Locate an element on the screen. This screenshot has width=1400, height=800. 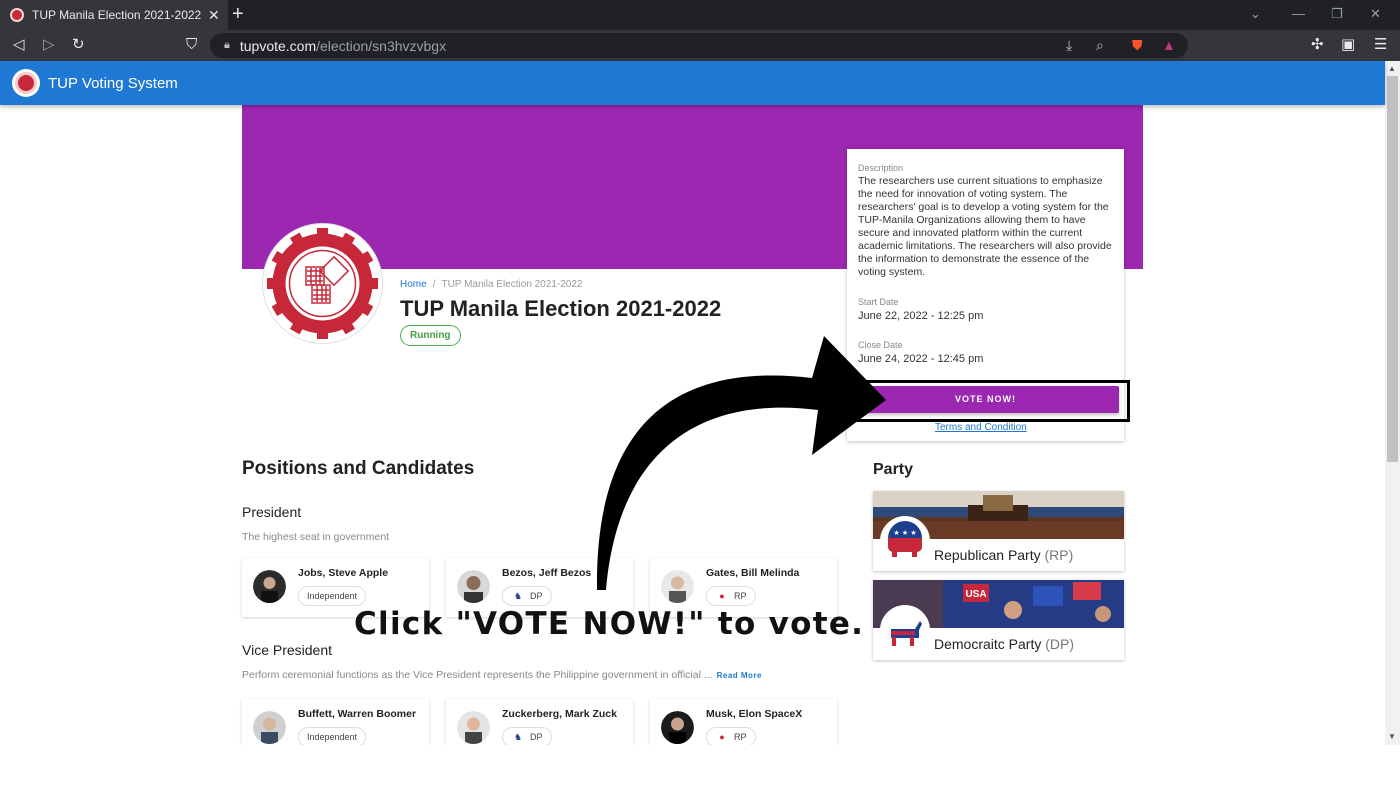
bookmark-icon: ⛉ is located at coordinates (191, 45).